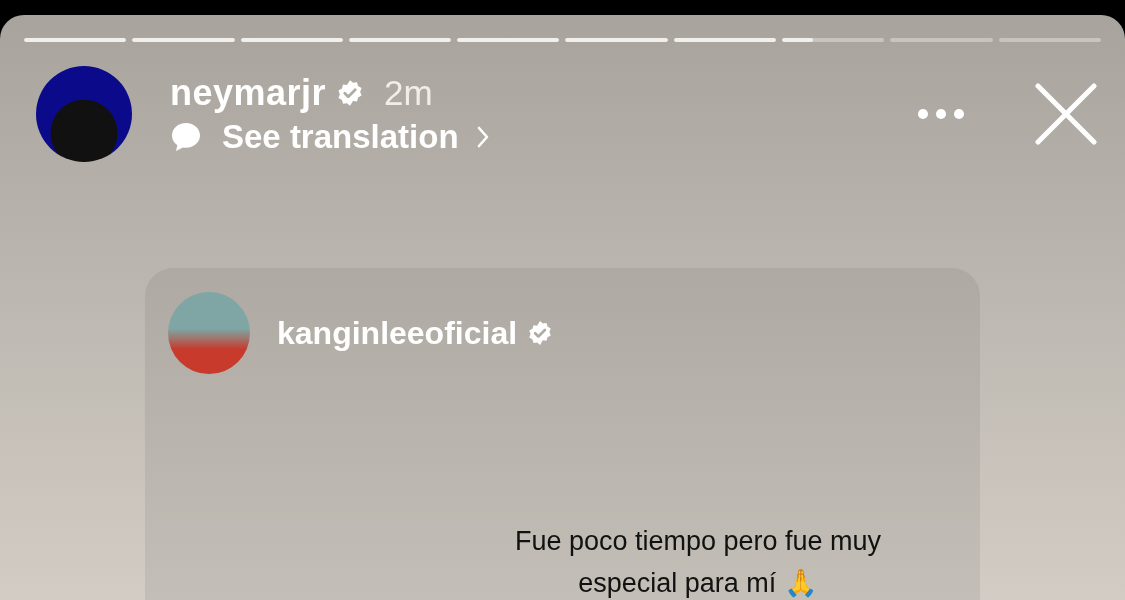  I want to click on more-options-icon, so click(941, 114).